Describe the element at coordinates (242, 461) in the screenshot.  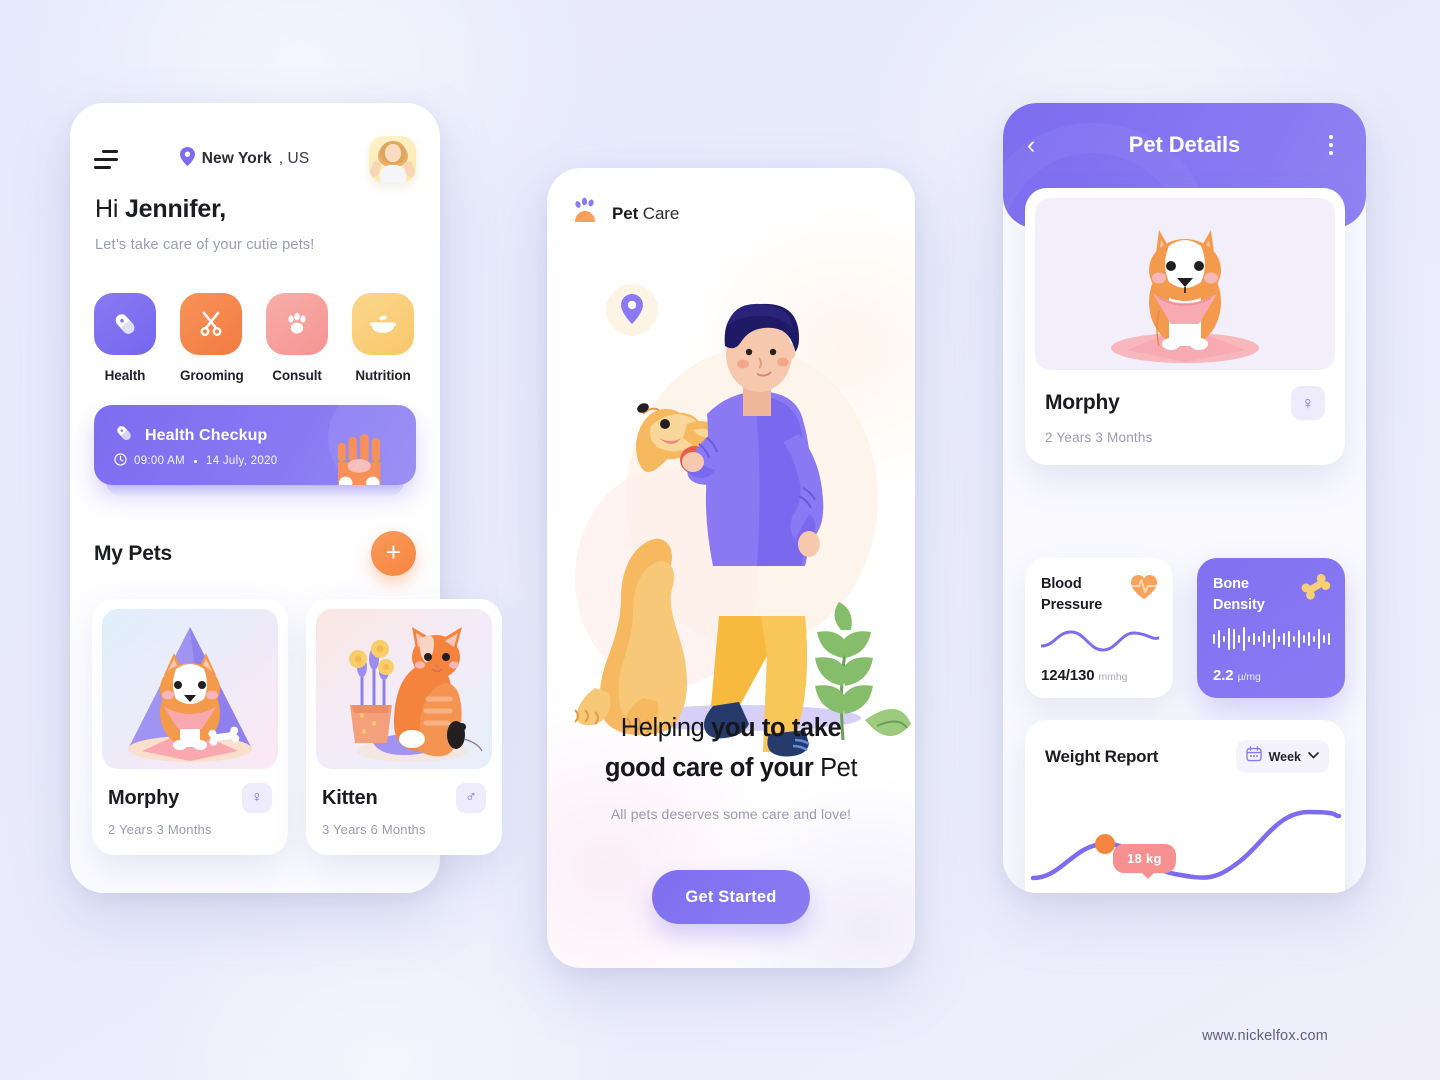
I see `checkup-date: 14 July, 2020` at that location.